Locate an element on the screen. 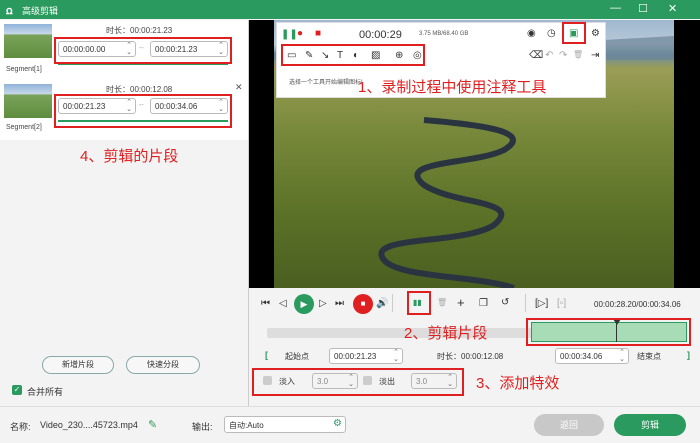 The height and width of the screenshot is (443, 700). annotation-text-3: 3、添加特效 is located at coordinates (518, 383).